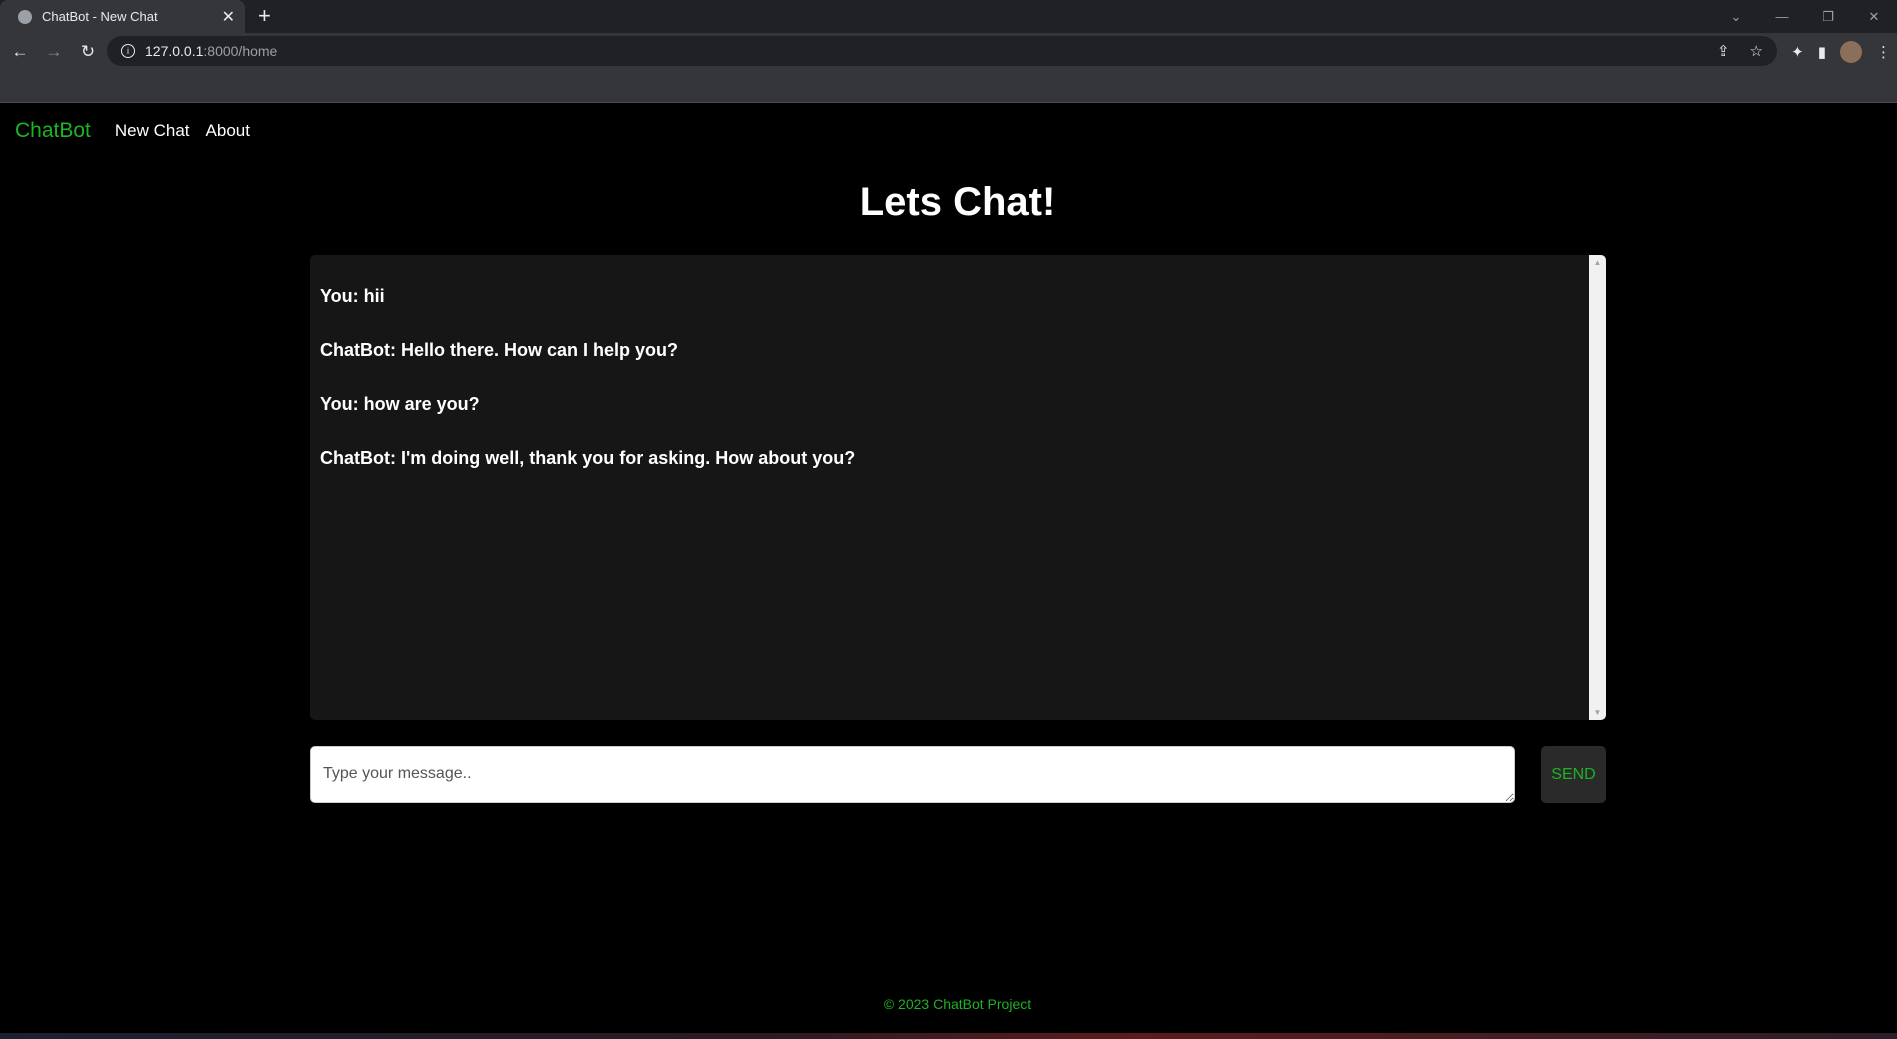 The height and width of the screenshot is (1039, 1897). Describe the element at coordinates (264, 16) in the screenshot. I see `new-tab-button: +` at that location.